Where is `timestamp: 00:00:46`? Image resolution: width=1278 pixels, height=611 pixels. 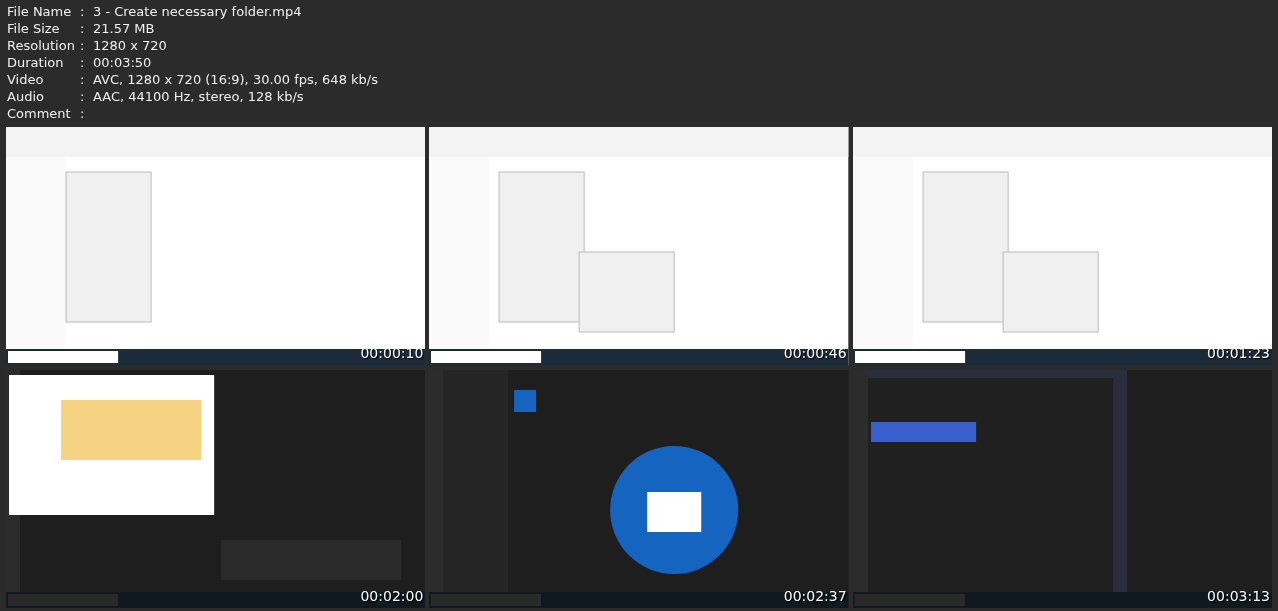
timestamp: 00:00:46 is located at coordinates (815, 353).